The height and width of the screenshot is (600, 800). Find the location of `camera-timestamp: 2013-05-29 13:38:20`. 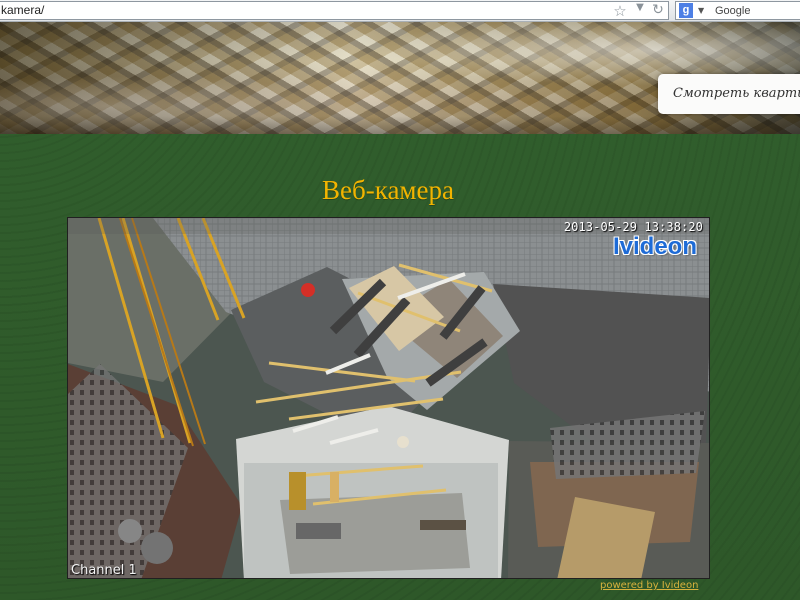

camera-timestamp: 2013-05-29 13:38:20 is located at coordinates (633, 227).